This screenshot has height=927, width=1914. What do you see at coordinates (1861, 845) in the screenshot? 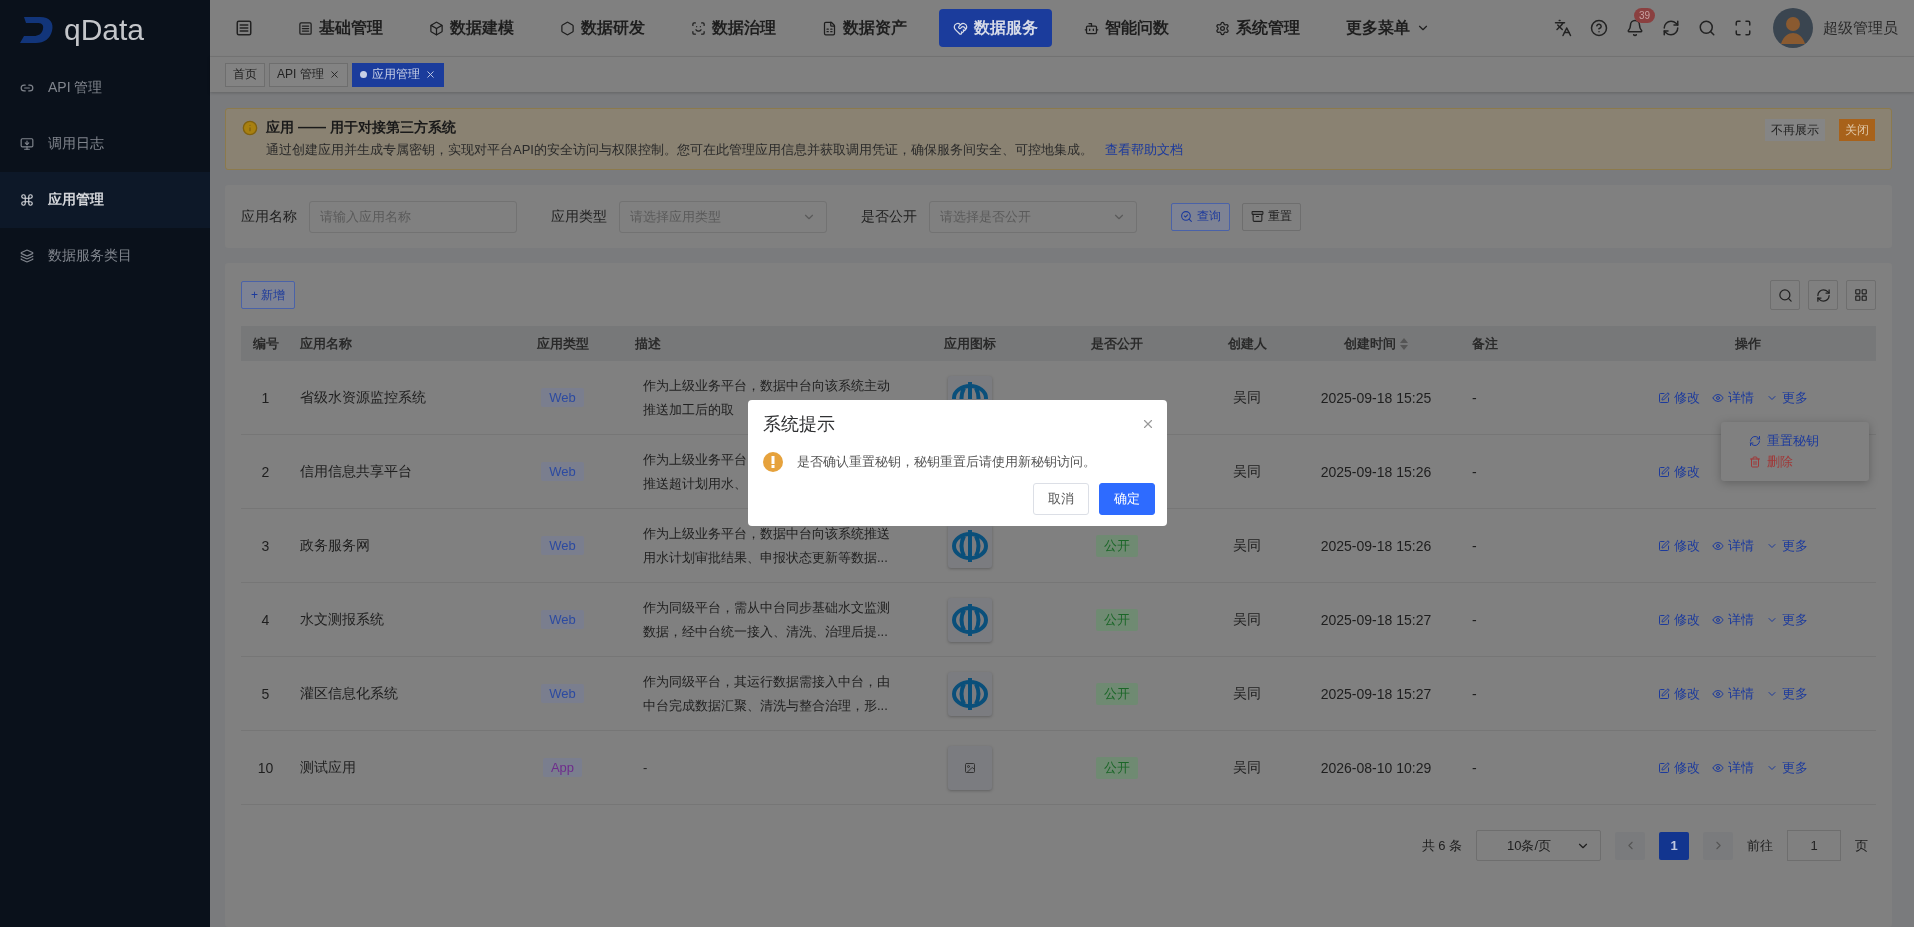
I see `page-suffix: 页` at bounding box center [1861, 845].